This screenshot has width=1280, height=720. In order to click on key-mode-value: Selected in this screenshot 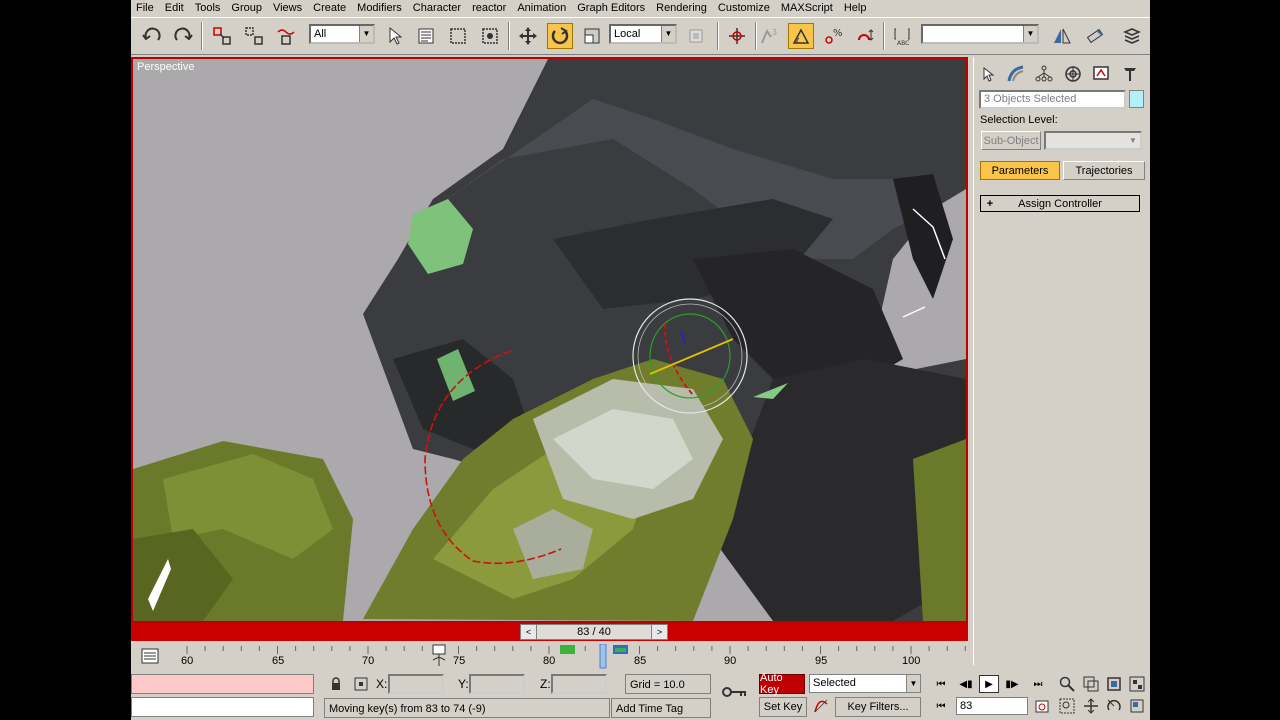, I will do `click(834, 683)`.